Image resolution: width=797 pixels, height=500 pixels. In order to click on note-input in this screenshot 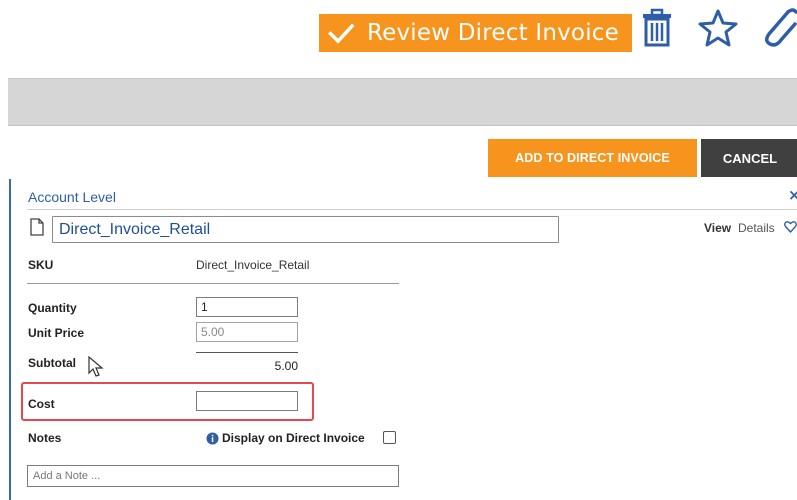, I will do `click(213, 476)`.